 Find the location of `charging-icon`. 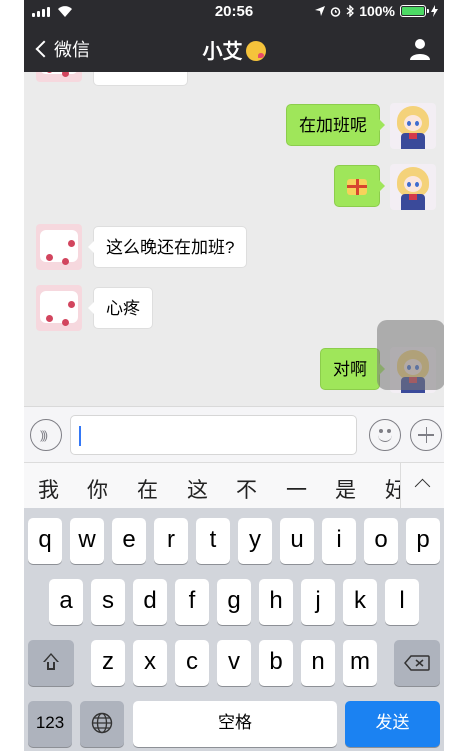

charging-icon is located at coordinates (434, 11).